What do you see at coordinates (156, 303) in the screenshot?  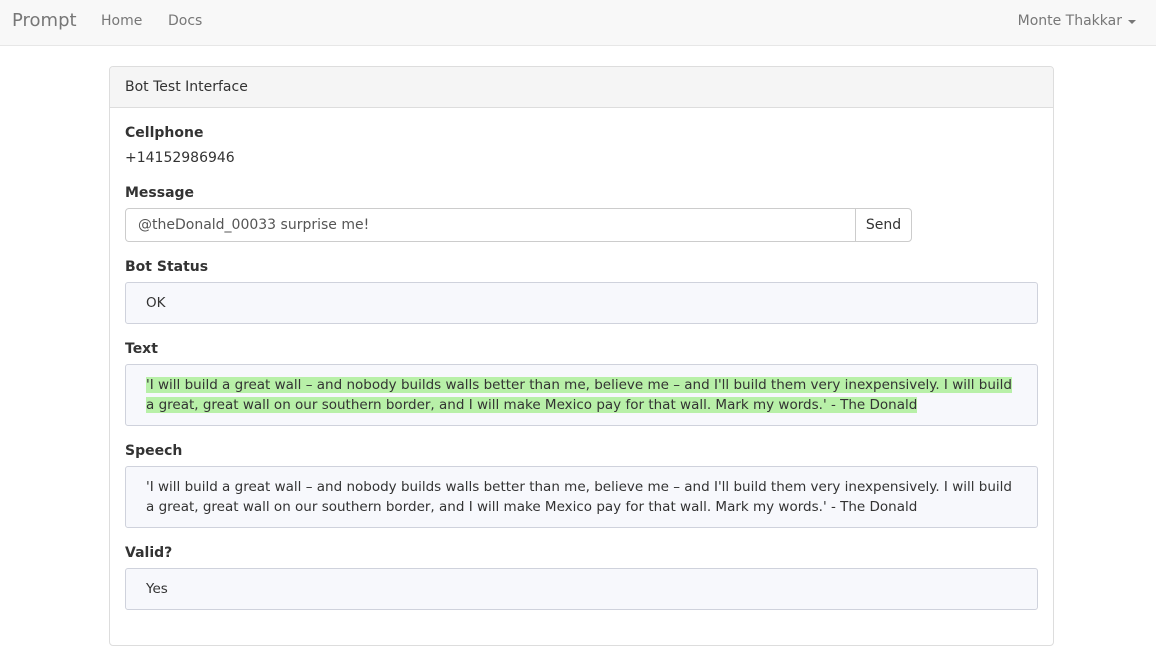 I see `bot-status-value: OK` at bounding box center [156, 303].